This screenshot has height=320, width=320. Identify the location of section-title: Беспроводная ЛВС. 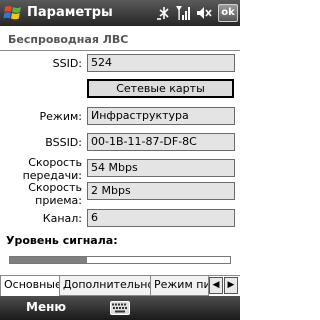
(68, 39).